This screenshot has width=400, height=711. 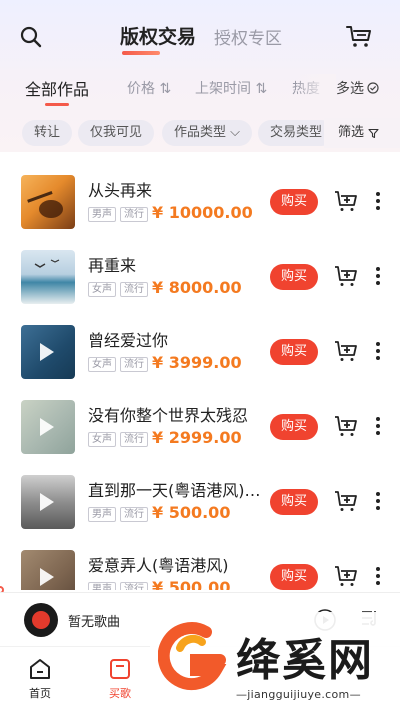 What do you see at coordinates (47, 133) in the screenshot?
I see `chip-transfer: 转让` at bounding box center [47, 133].